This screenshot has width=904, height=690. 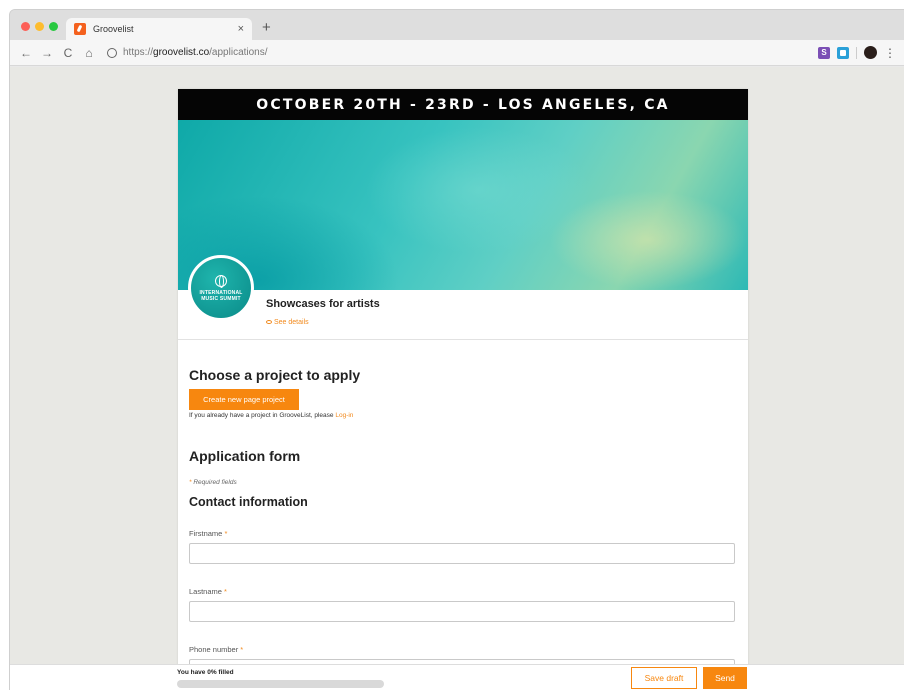 What do you see at coordinates (323, 304) in the screenshot?
I see `project-title: Showcases for artists` at bounding box center [323, 304].